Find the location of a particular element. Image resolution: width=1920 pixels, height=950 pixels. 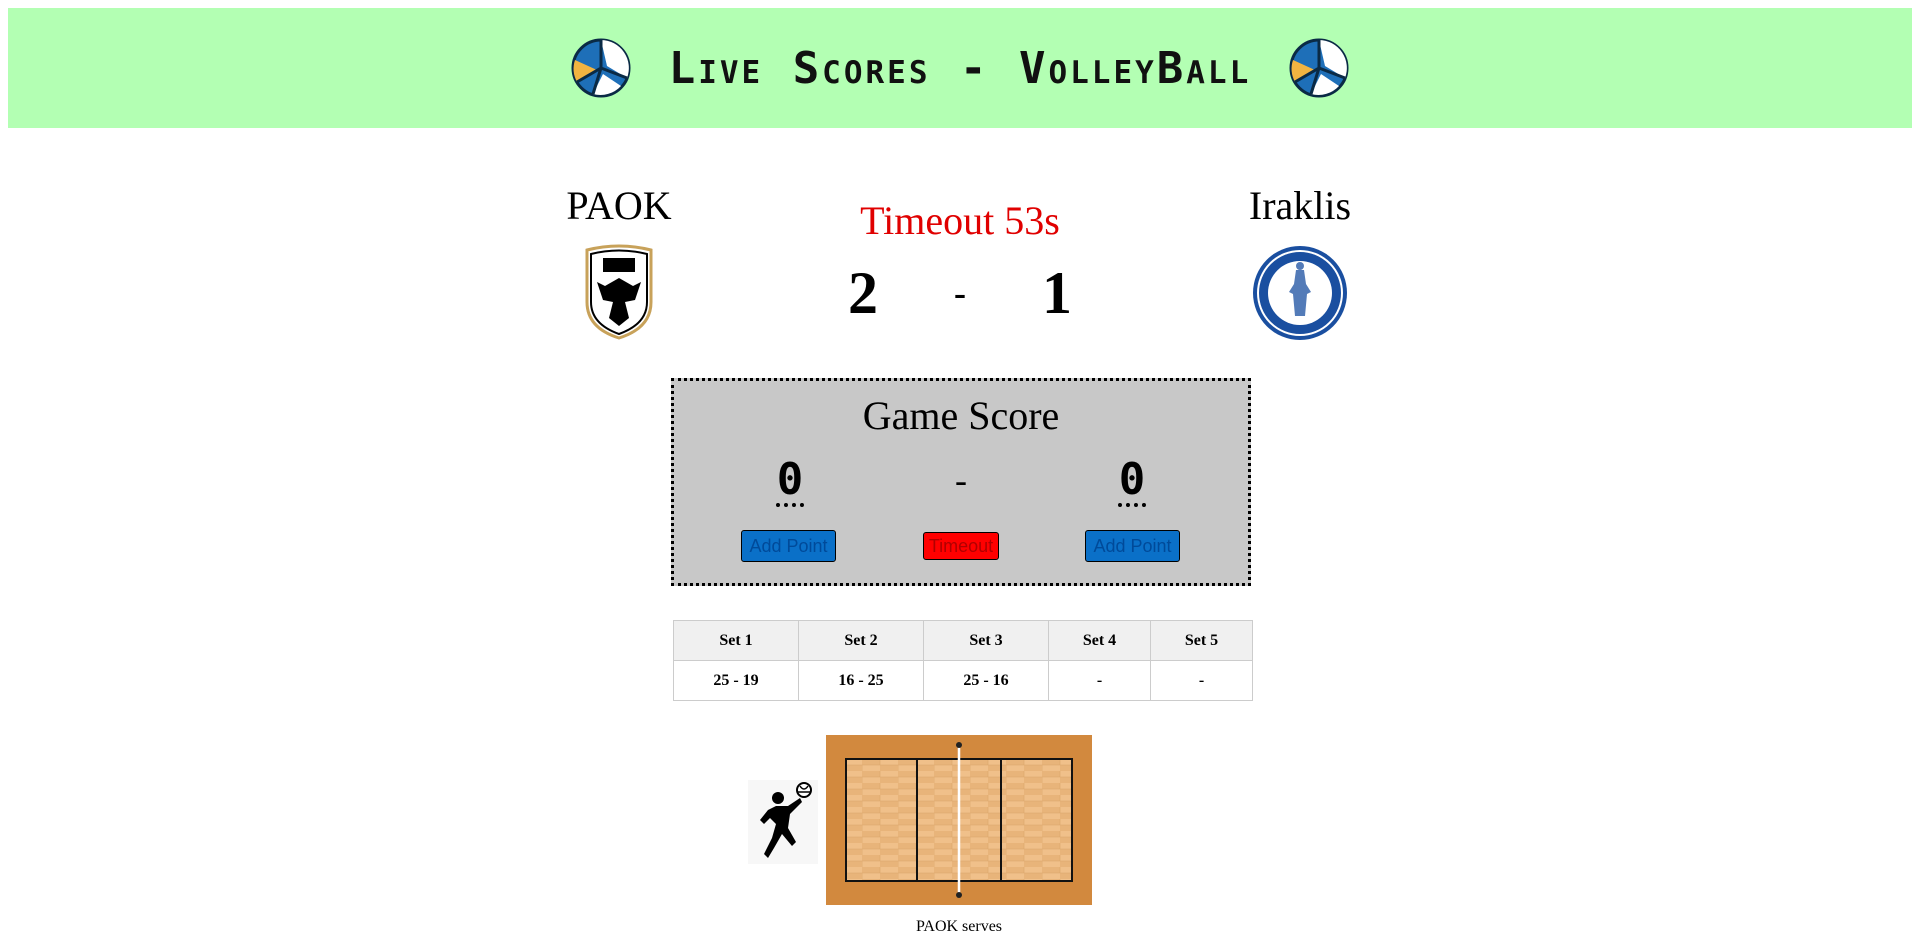

set-header: Set 4 is located at coordinates (1099, 640).